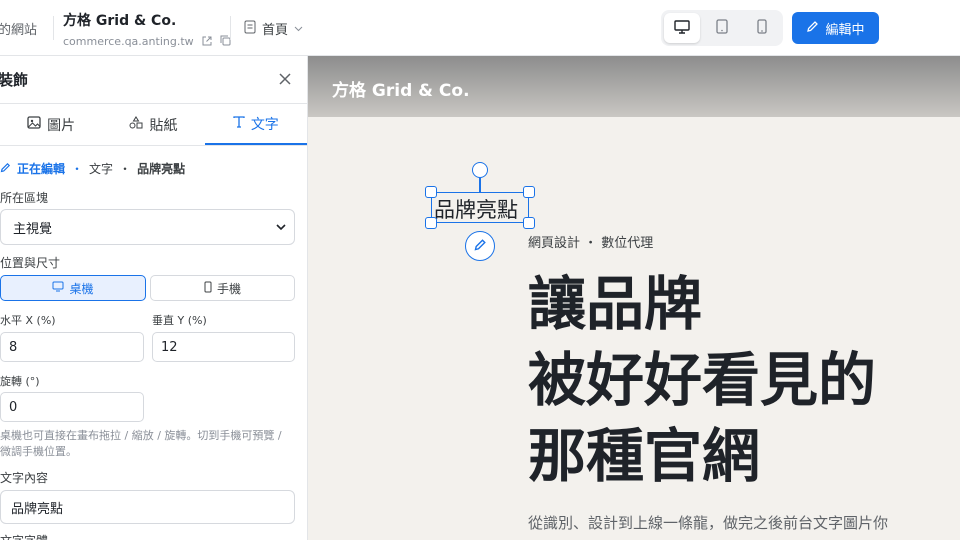 This screenshot has height=540, width=960. Describe the element at coordinates (480, 170) in the screenshot. I see `rotate-handle` at that location.